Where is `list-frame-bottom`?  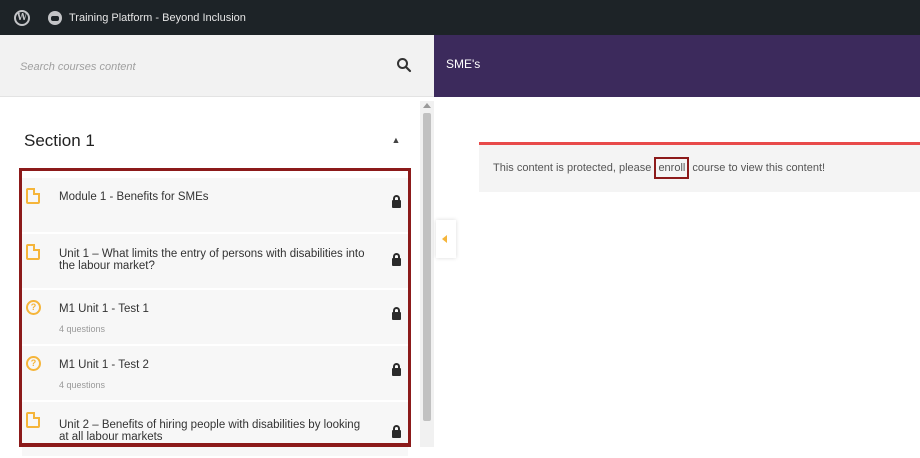 list-frame-bottom is located at coordinates (215, 445).